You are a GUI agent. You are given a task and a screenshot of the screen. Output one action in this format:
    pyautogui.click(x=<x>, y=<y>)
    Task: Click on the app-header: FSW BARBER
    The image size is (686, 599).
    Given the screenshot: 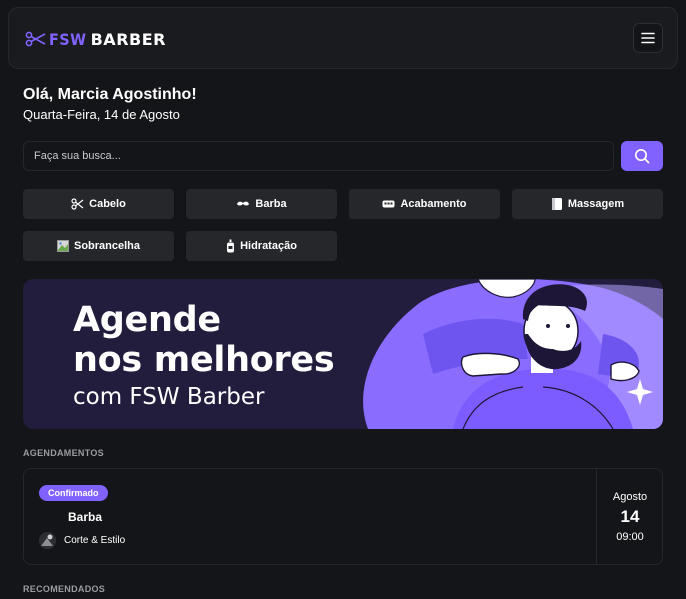 What is the action you would take?
    pyautogui.click(x=343, y=38)
    